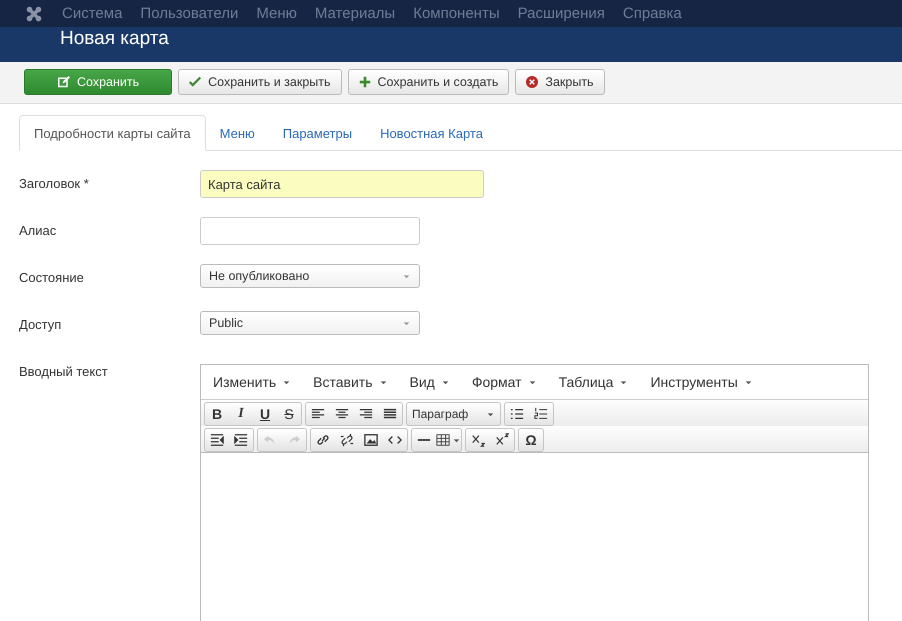 The height and width of the screenshot is (621, 902). Describe the element at coordinates (364, 82) in the screenshot. I see `plus-icon` at that location.